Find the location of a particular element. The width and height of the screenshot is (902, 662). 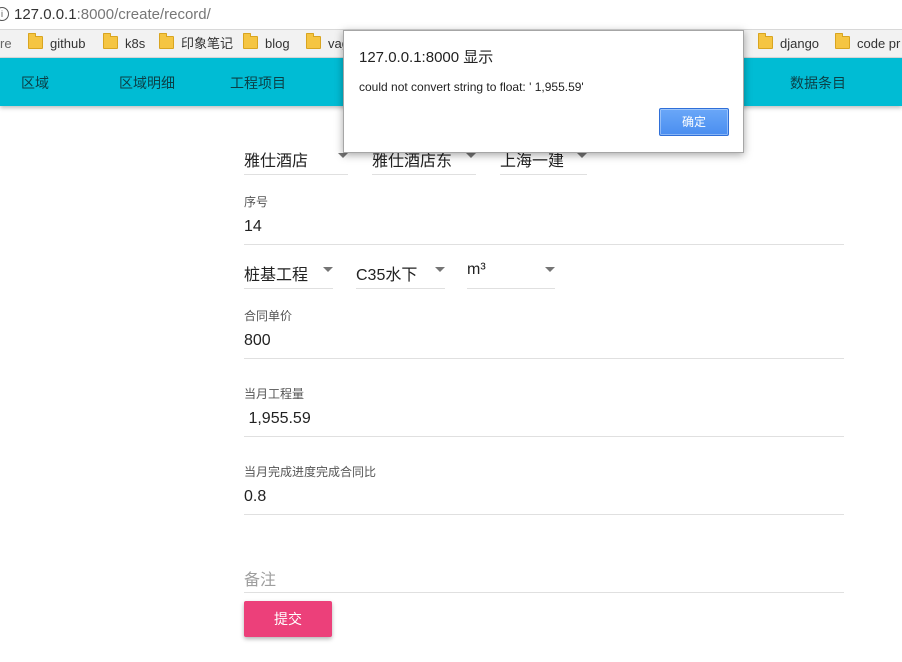

price-label: 合同单价 is located at coordinates (268, 316).